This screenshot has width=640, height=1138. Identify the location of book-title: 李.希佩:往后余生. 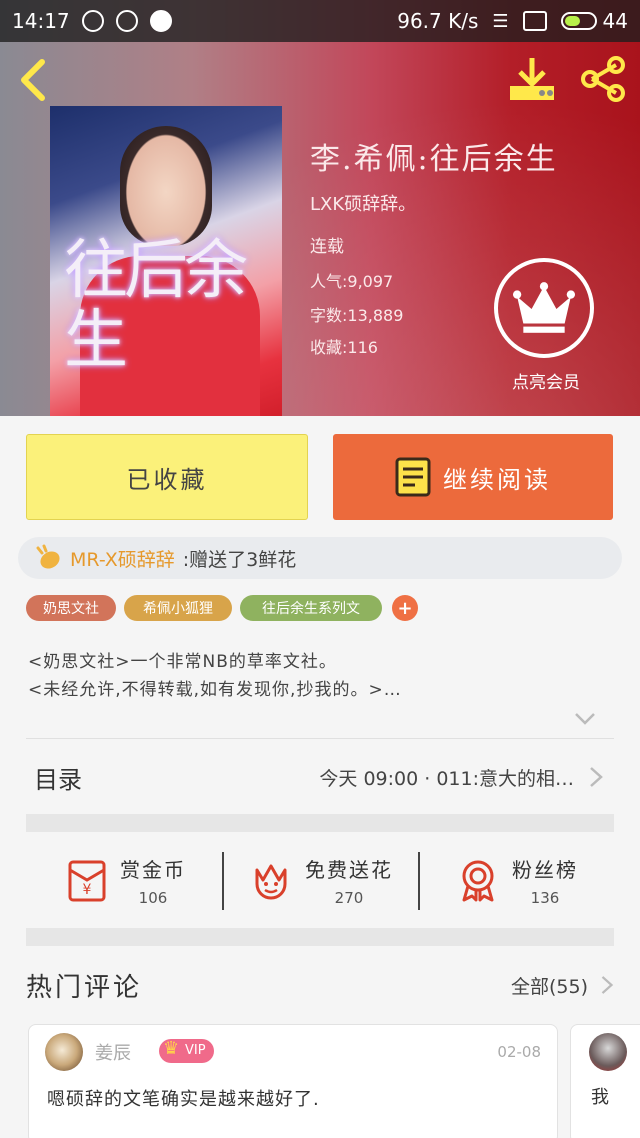
(434, 159).